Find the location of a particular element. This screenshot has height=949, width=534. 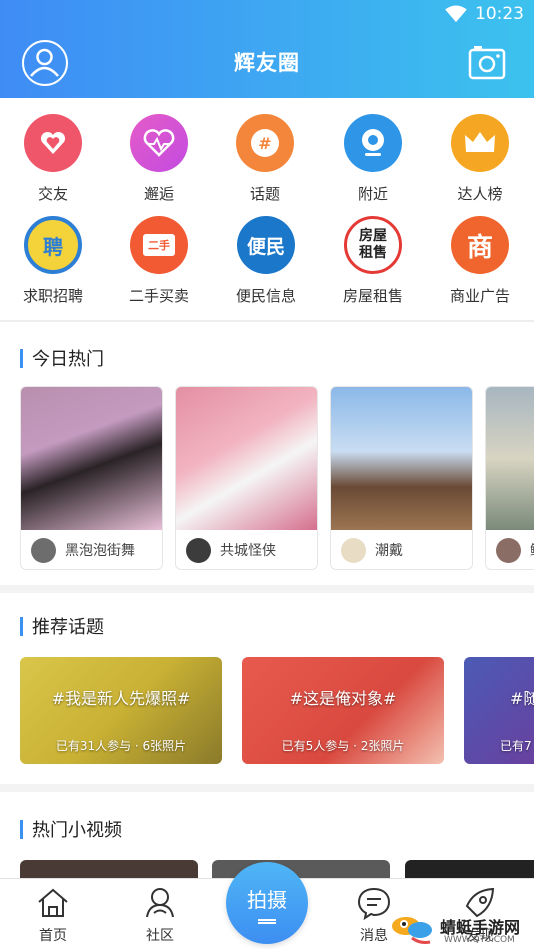

grid-item-label: 达人榜 is located at coordinates (480, 194).